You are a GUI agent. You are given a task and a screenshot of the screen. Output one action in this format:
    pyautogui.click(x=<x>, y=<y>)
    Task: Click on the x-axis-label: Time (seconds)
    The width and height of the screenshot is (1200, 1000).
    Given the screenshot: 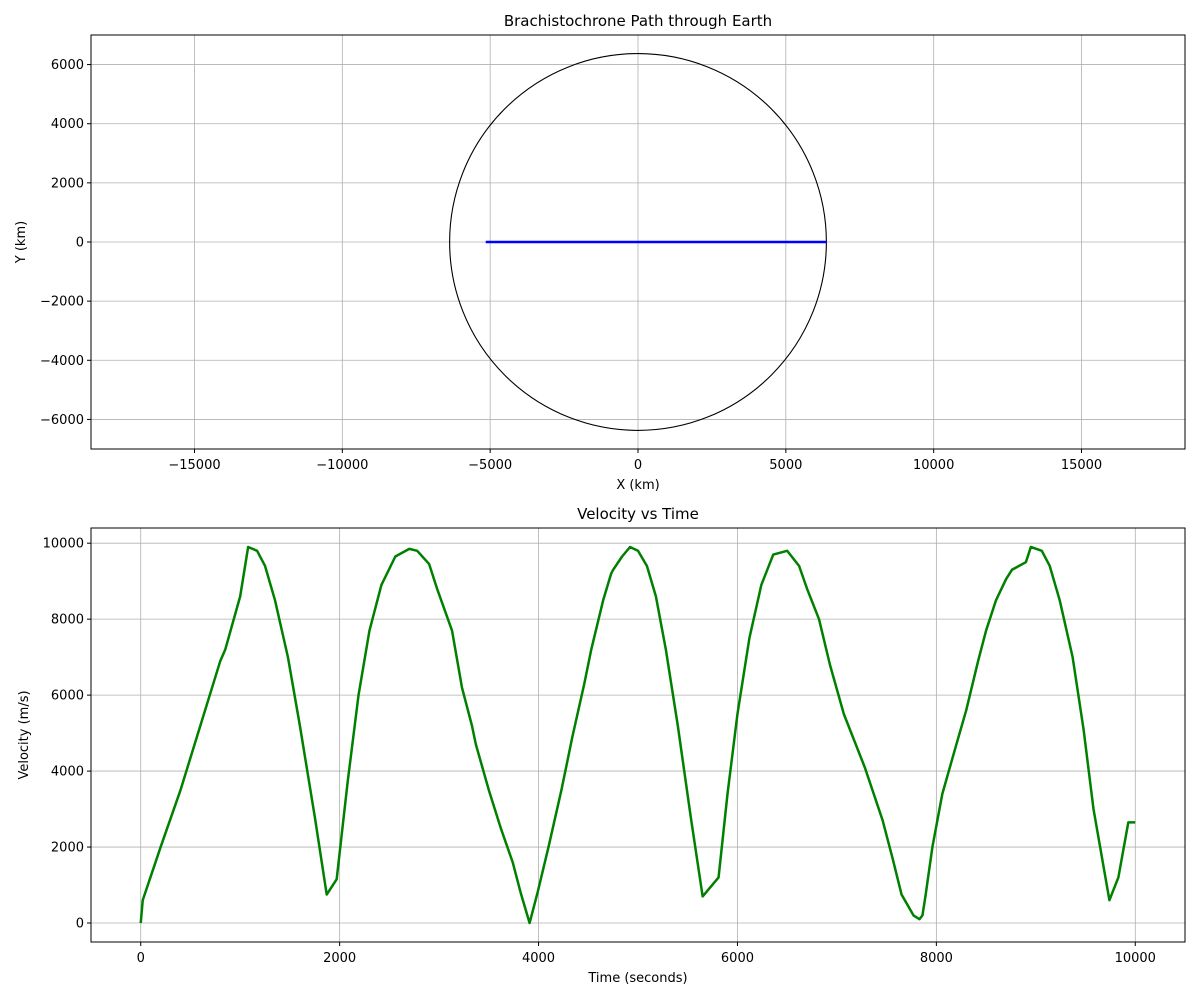 What is the action you would take?
    pyautogui.click(x=637, y=978)
    